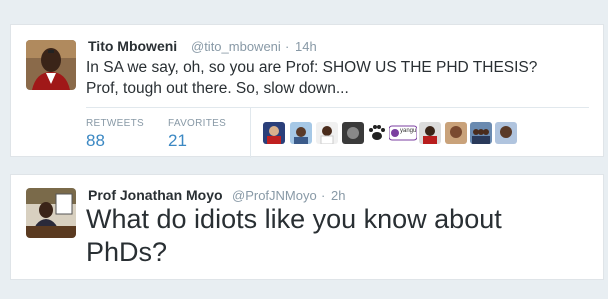 This screenshot has width=608, height=299. What do you see at coordinates (274, 195) in the screenshot?
I see `author-handle: @ProfJNMoyo` at bounding box center [274, 195].